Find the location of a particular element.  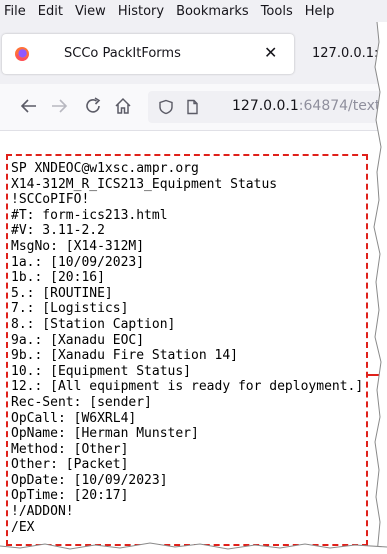

message-line: /EX is located at coordinates (23, 527).